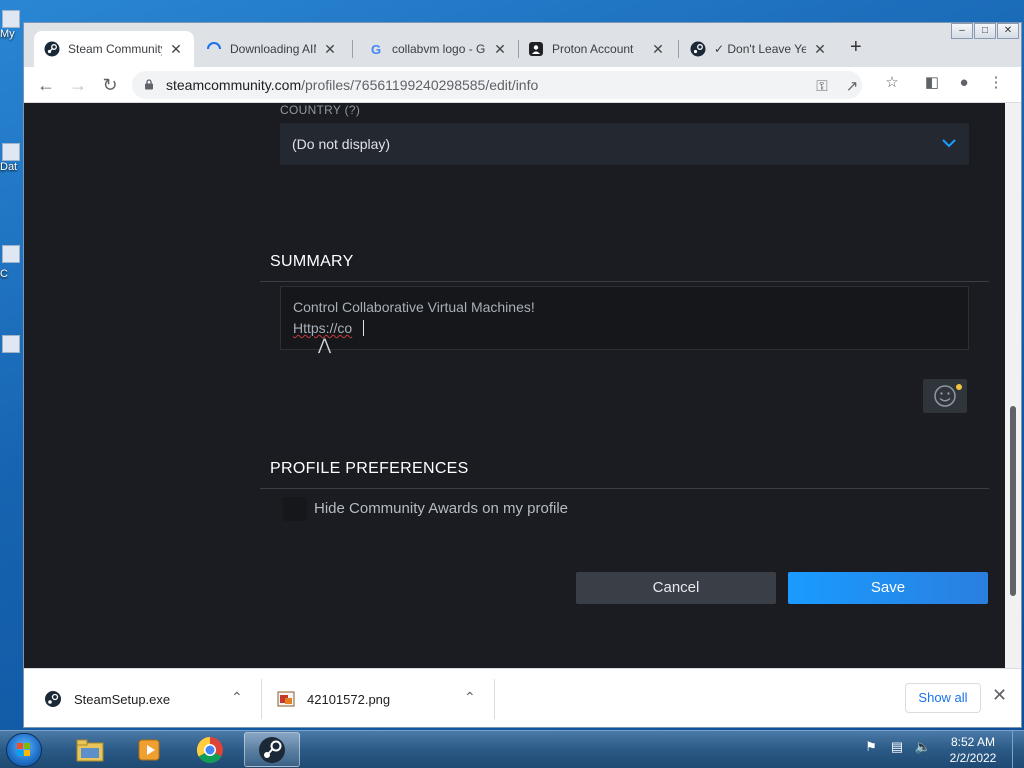  I want to click on hide-awards-label: Hide Community Awards on my profile, so click(441, 508).